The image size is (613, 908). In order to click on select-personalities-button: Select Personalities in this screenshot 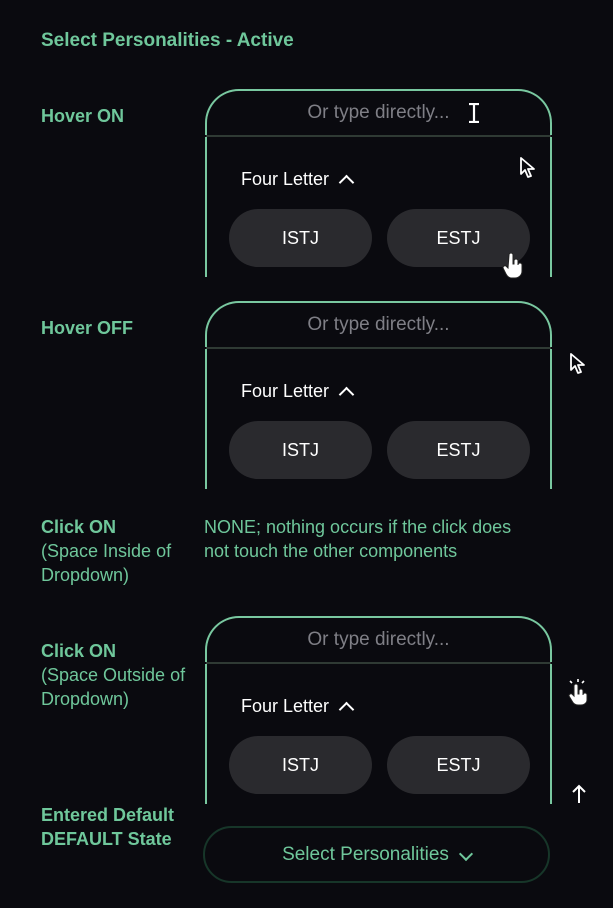, I will do `click(376, 854)`.